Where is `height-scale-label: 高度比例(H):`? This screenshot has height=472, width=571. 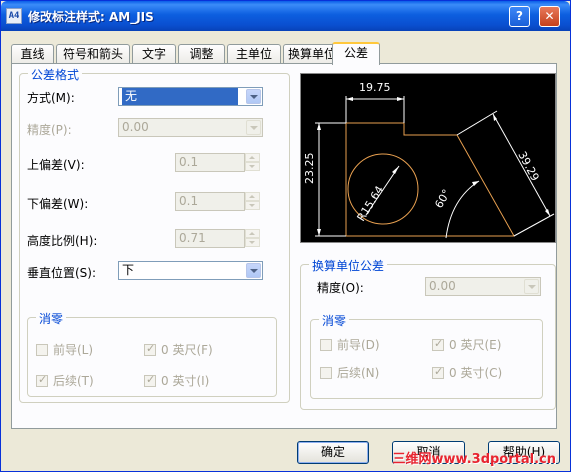 height-scale-label: 高度比例(H): is located at coordinates (62, 241).